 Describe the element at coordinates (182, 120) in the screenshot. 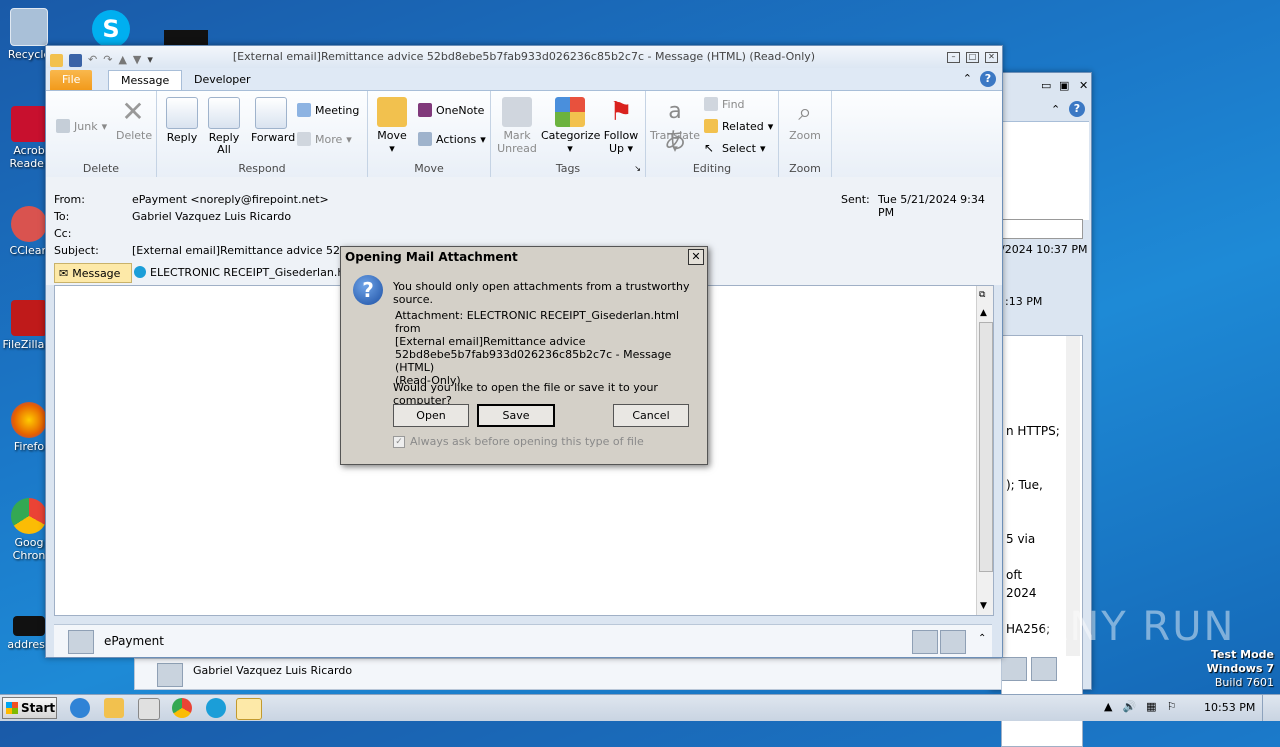

I see `reply-button: Reply` at that location.